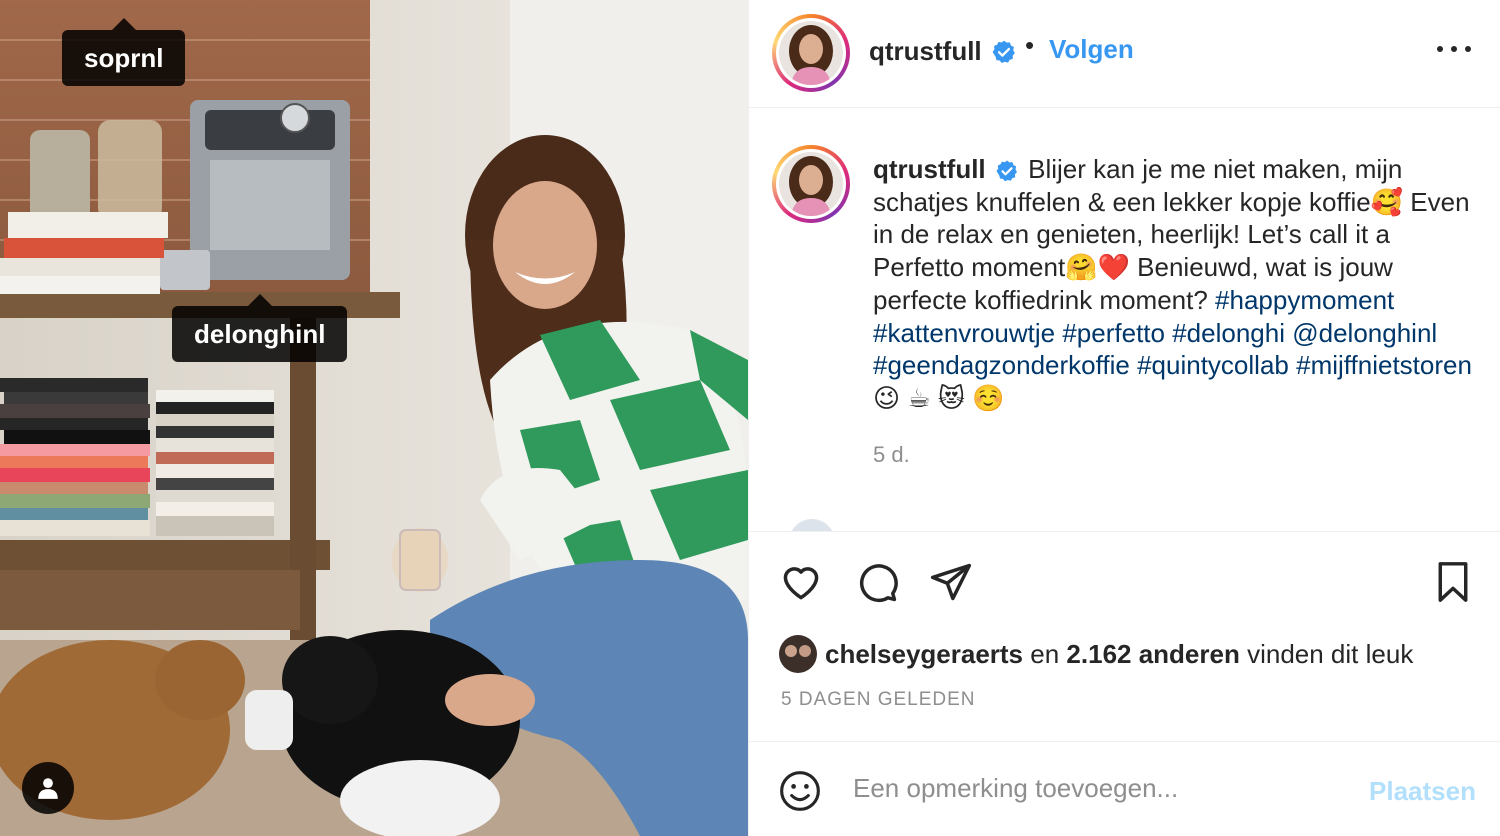 This screenshot has height=836, width=1500. What do you see at coordinates (124, 58) in the screenshot?
I see `photo-tag-label: soprnl` at bounding box center [124, 58].